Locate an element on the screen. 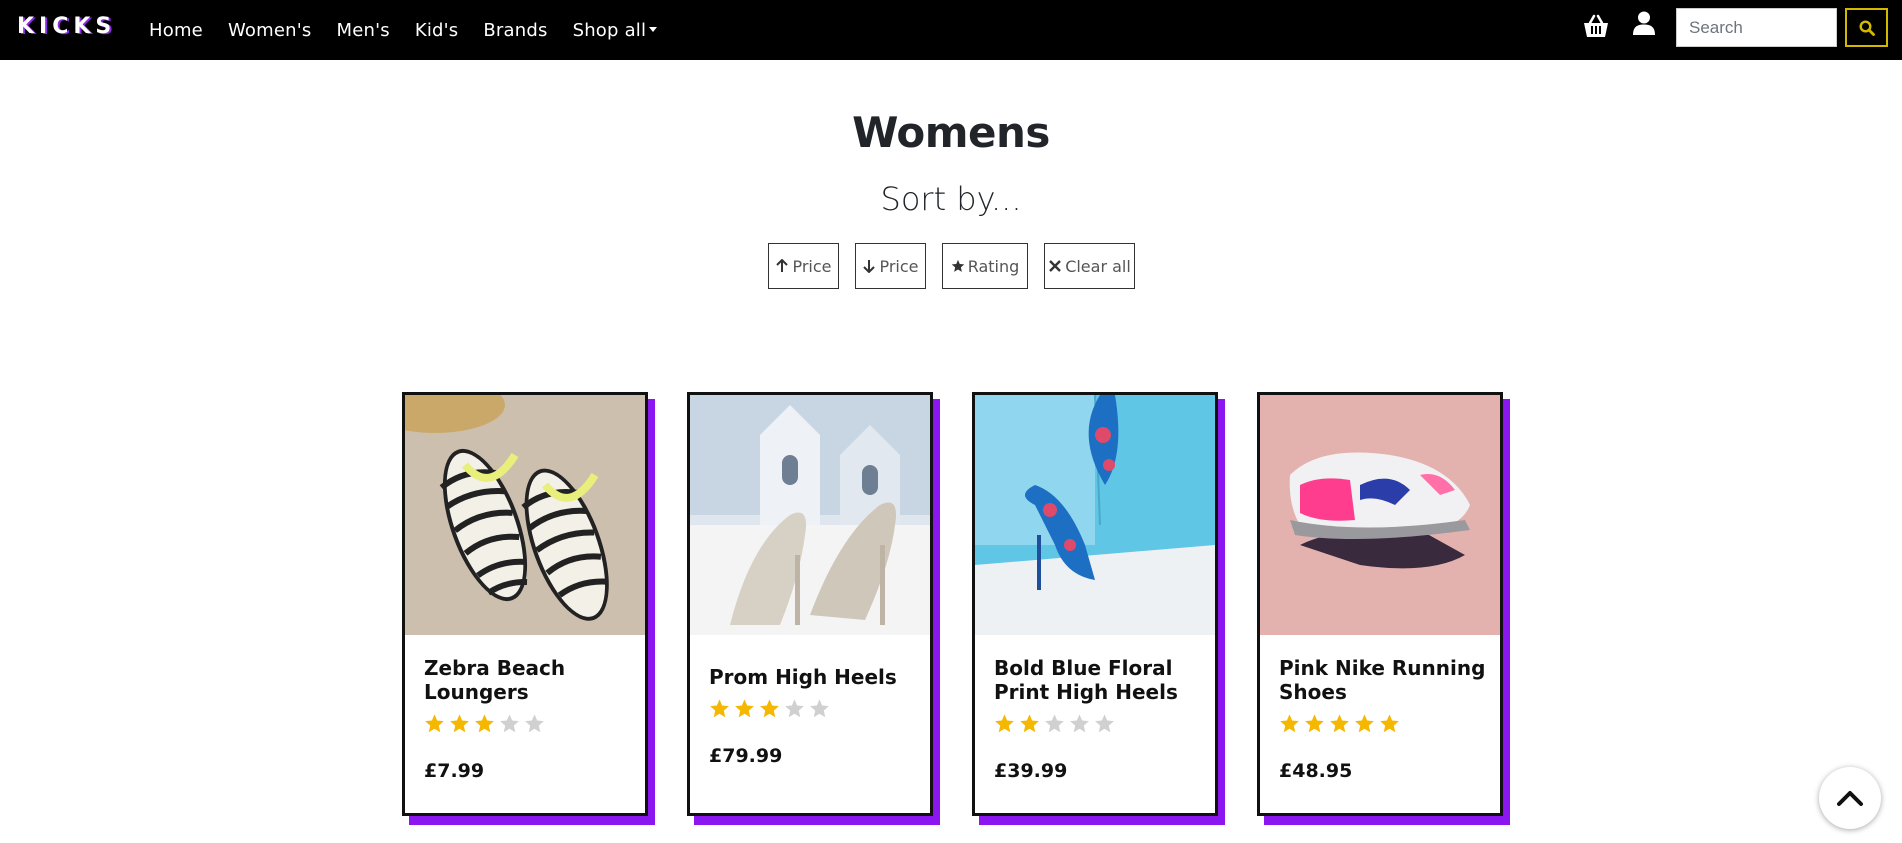  product-card: Zebra Beach Loungers £7.99 is located at coordinates (525, 604).